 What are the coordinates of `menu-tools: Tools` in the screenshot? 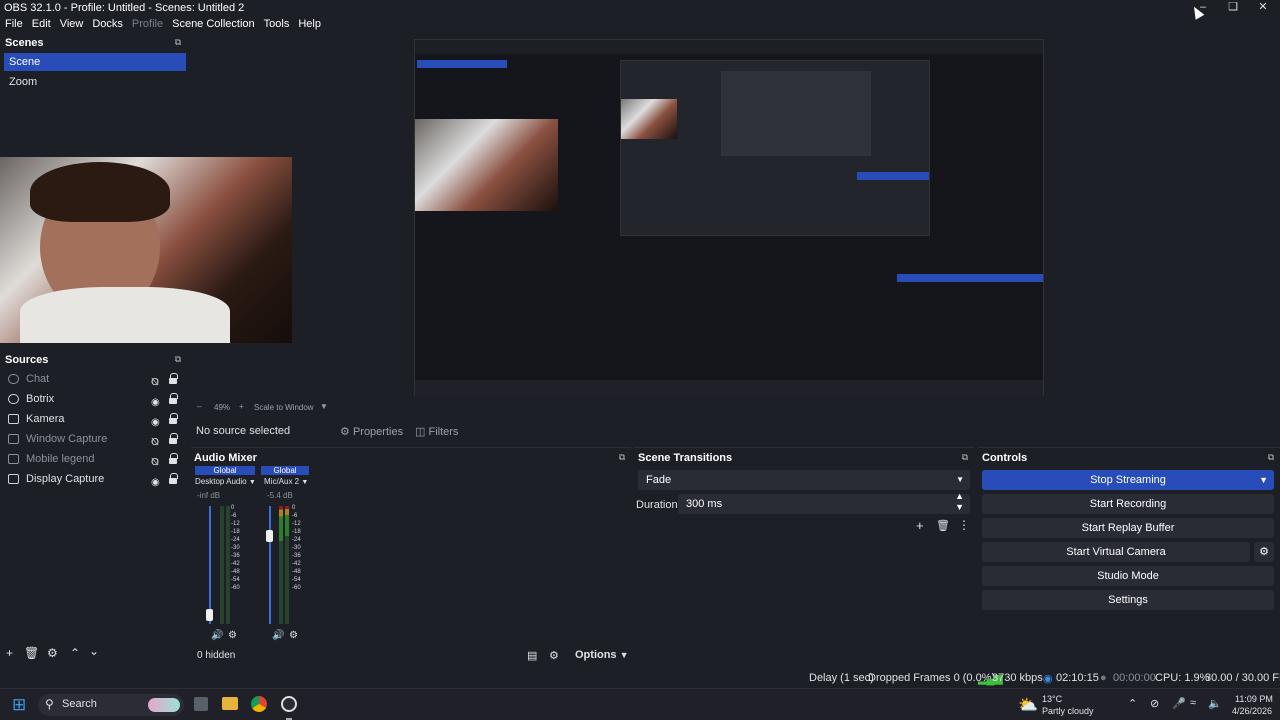 It's located at (277, 24).